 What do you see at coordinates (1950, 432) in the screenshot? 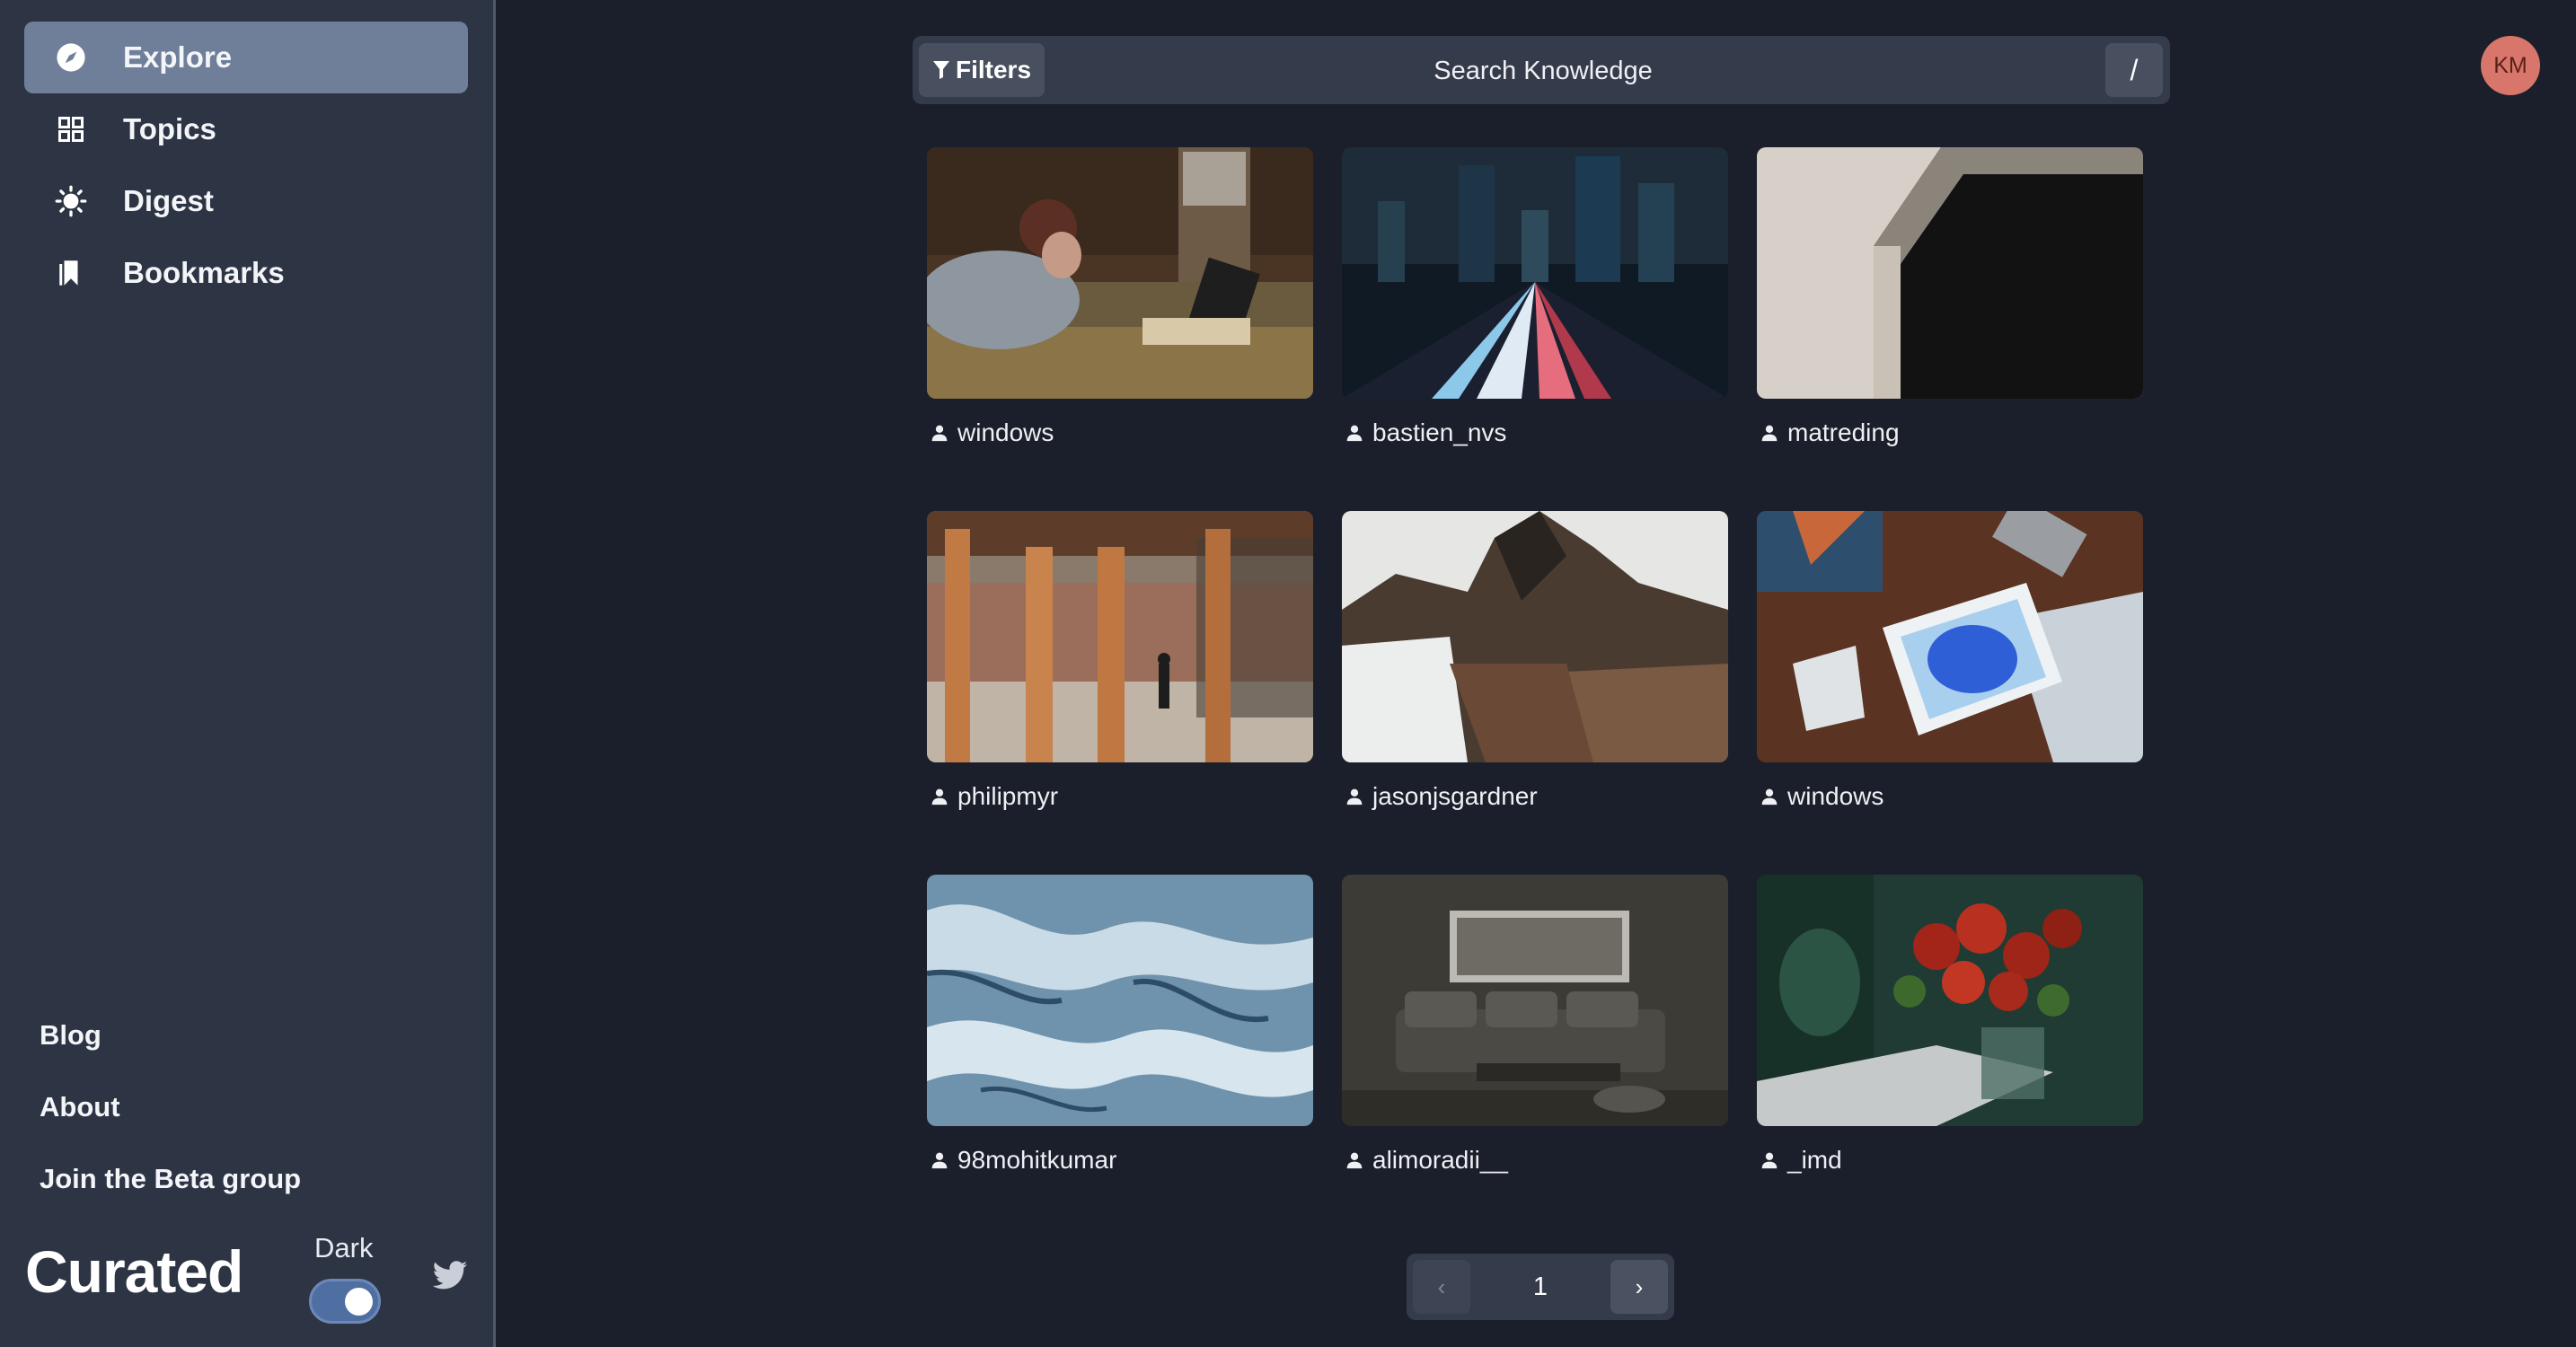
I see `author-line: matreding` at bounding box center [1950, 432].